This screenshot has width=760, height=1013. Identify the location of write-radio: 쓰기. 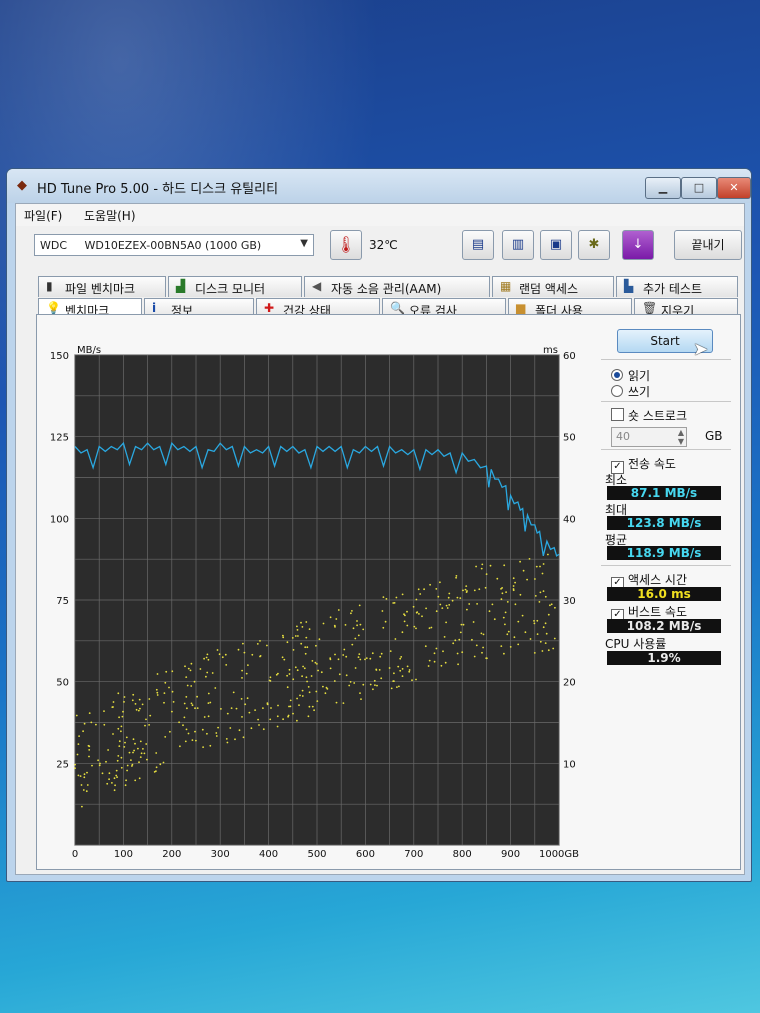
(630, 391).